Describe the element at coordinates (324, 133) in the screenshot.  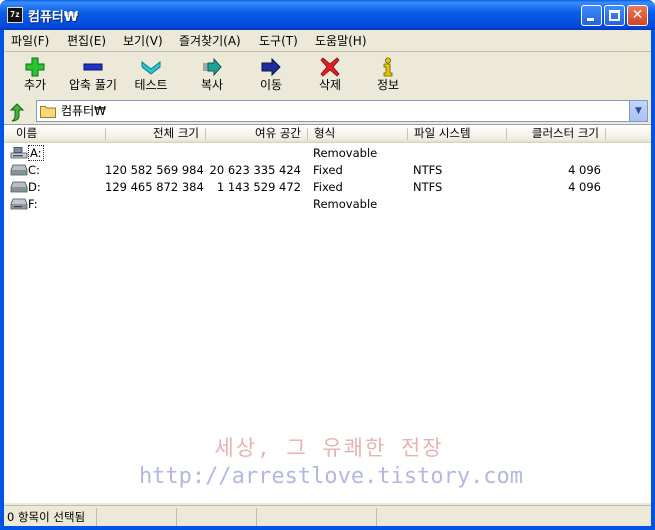
I see `column-type: 형식` at that location.